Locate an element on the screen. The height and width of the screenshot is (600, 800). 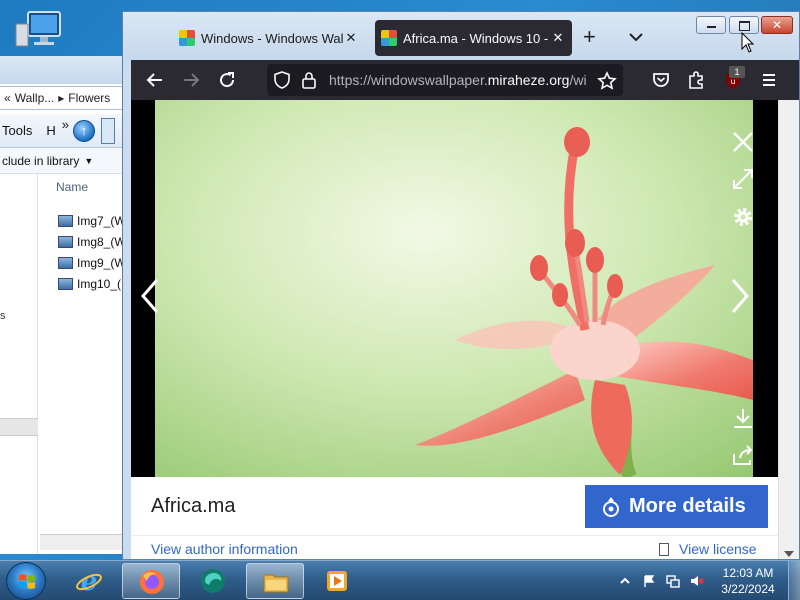
view-author-link: View author information is located at coordinates (224, 549).